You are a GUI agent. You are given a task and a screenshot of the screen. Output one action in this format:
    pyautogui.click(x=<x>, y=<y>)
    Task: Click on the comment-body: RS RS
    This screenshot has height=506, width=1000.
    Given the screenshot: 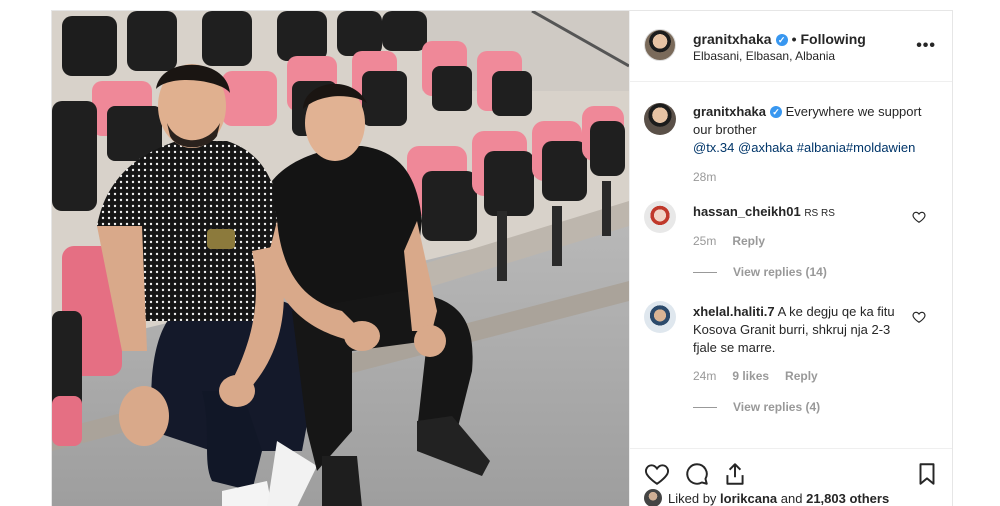 What is the action you would take?
    pyautogui.click(x=819, y=213)
    